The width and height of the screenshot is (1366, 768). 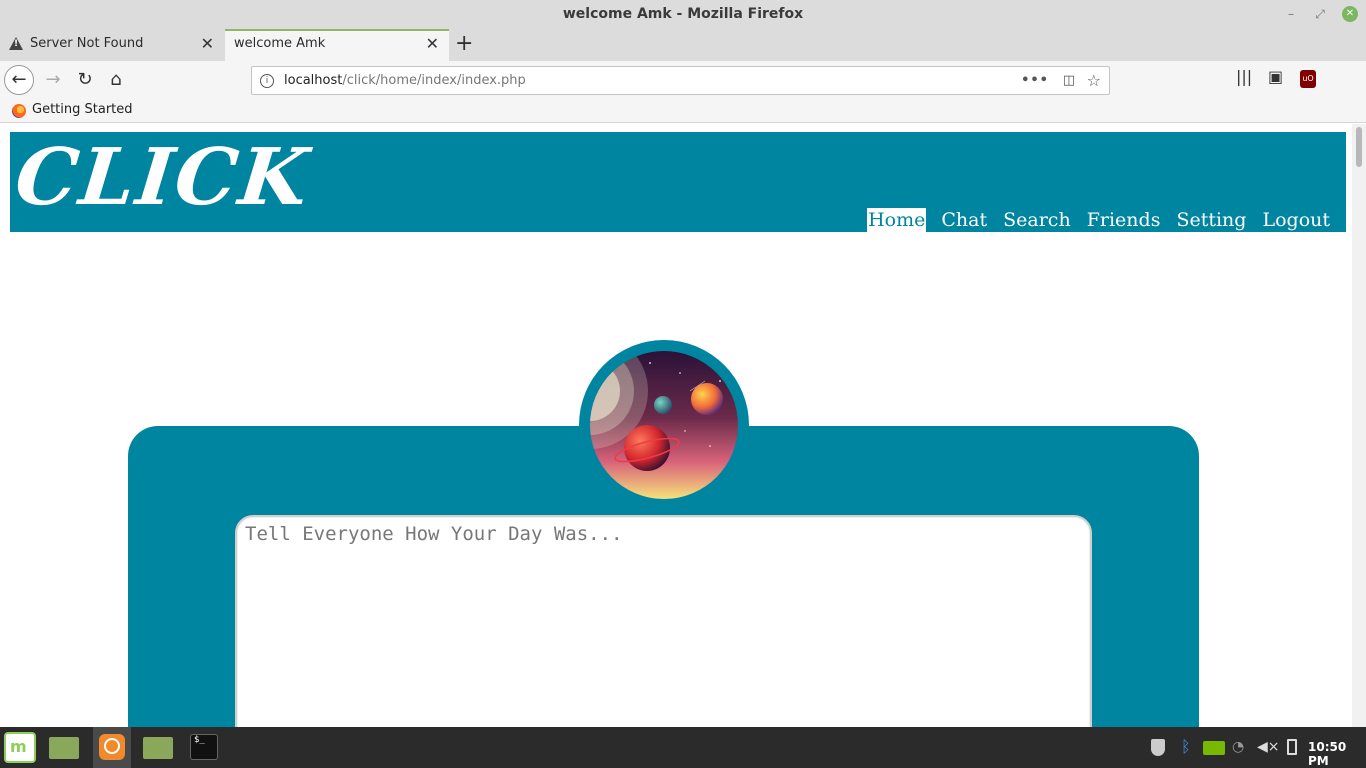 What do you see at coordinates (1292, 747) in the screenshot?
I see `battery-icon` at bounding box center [1292, 747].